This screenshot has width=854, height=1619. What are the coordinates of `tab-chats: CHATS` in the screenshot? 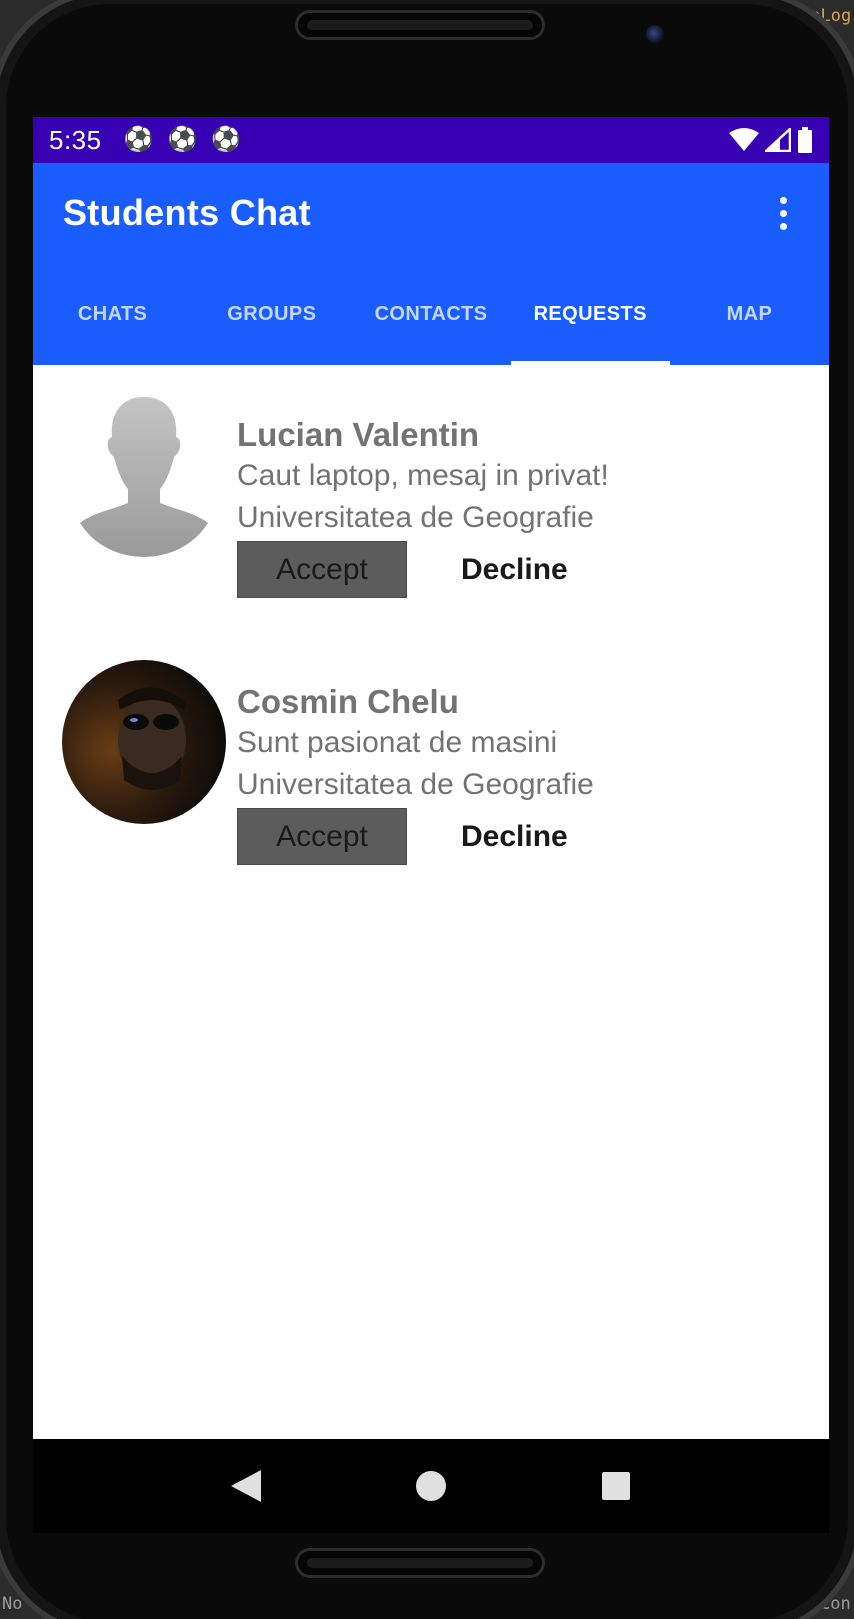 It's located at (112, 314).